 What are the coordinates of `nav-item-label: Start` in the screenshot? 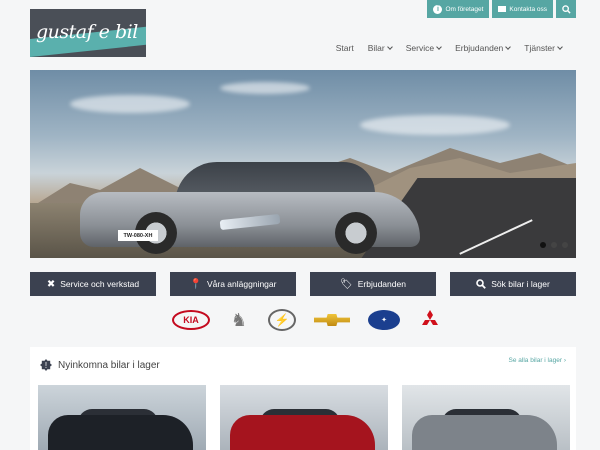 It's located at (344, 48).